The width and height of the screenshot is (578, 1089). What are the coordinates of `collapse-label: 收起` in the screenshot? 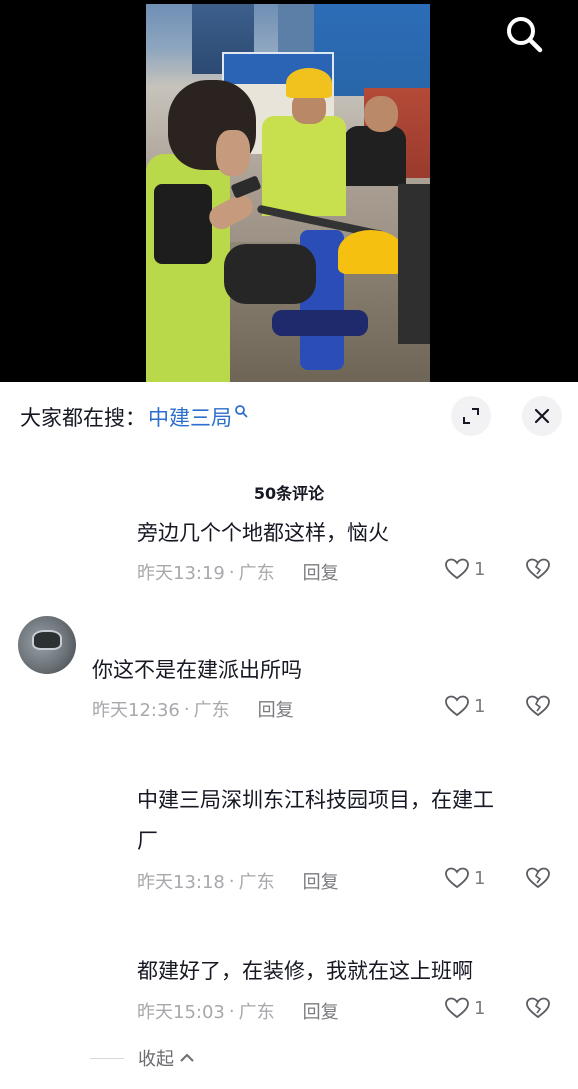 It's located at (156, 1059).